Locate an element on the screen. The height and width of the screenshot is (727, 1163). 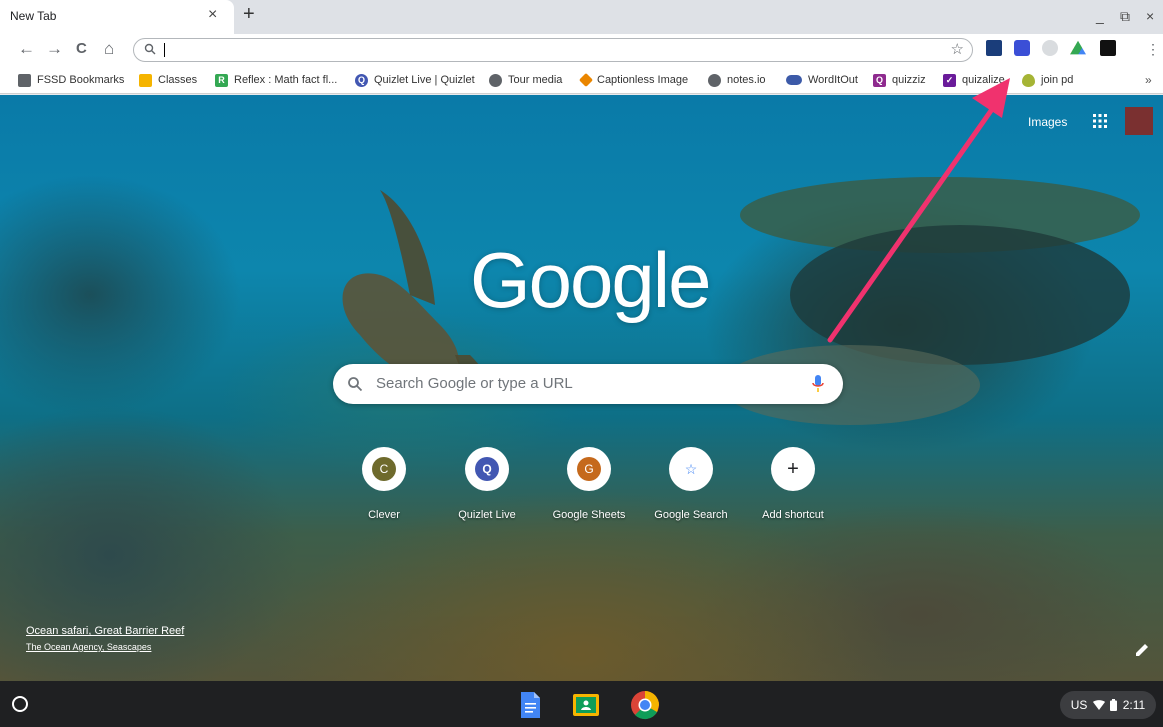
account-avatar is located at coordinates (1139, 121).